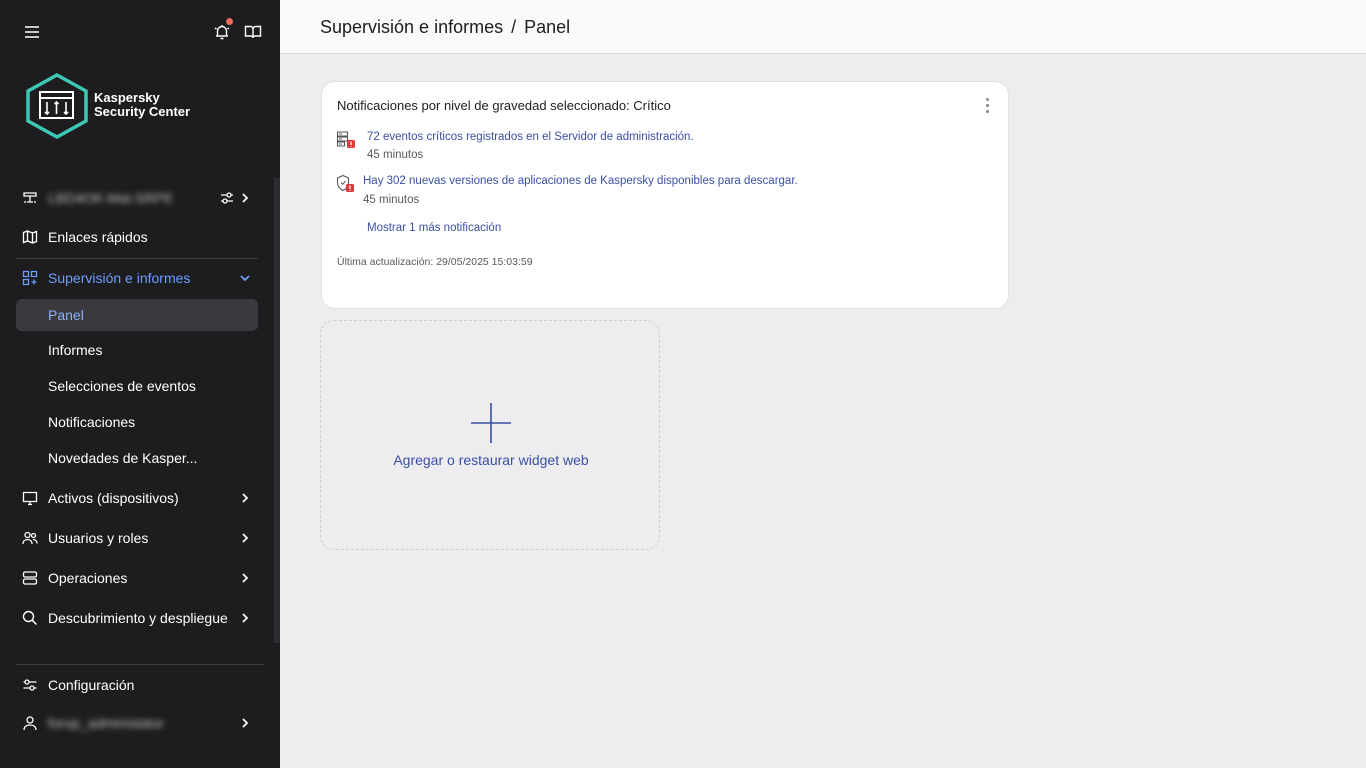 The width and height of the screenshot is (1366, 768). Describe the element at coordinates (346, 184) in the screenshot. I see `shield-alert-icon` at that location.